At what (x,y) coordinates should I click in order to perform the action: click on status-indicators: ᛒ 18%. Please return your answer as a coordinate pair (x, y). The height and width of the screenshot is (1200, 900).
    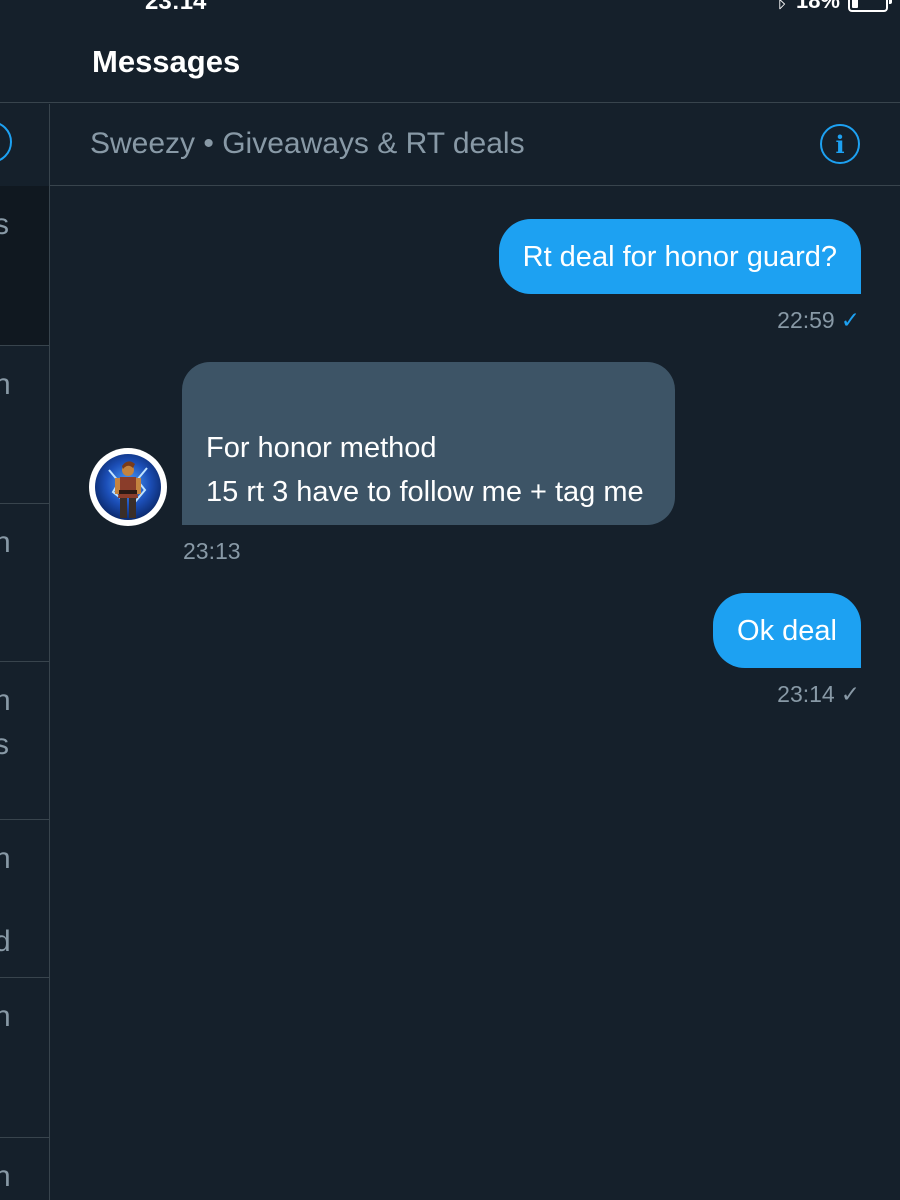
    Looking at the image, I should click on (833, 7).